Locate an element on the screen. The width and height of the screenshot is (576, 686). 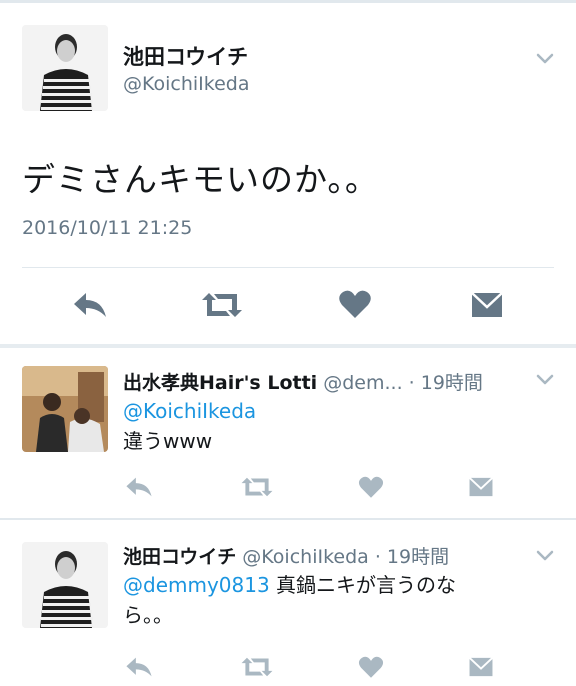
handle: @KoichiIkeda is located at coordinates (186, 84).